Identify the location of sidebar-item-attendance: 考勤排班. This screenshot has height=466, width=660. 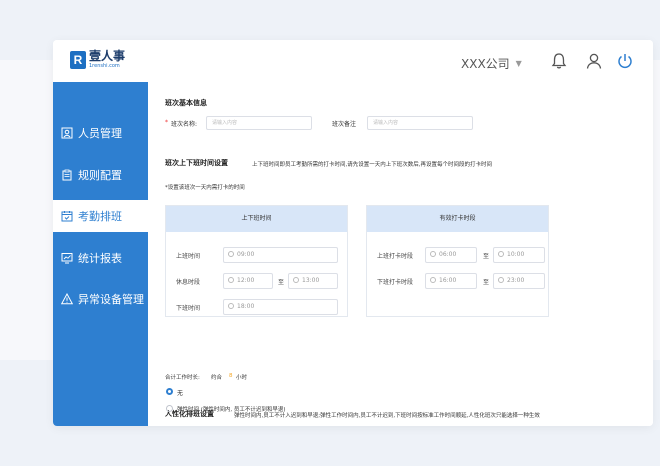
(100, 216).